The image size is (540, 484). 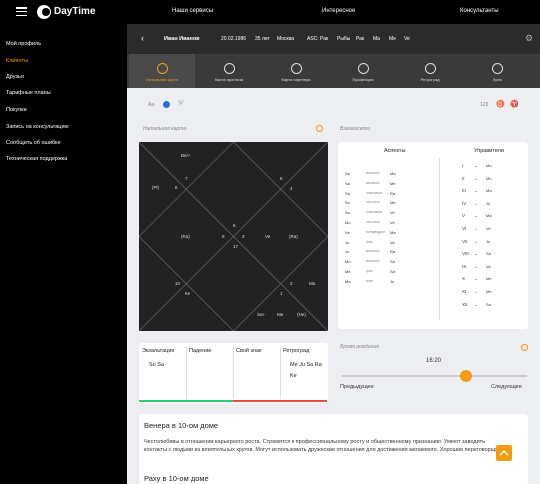 I want to click on time-slider-handle, so click(x=466, y=376).